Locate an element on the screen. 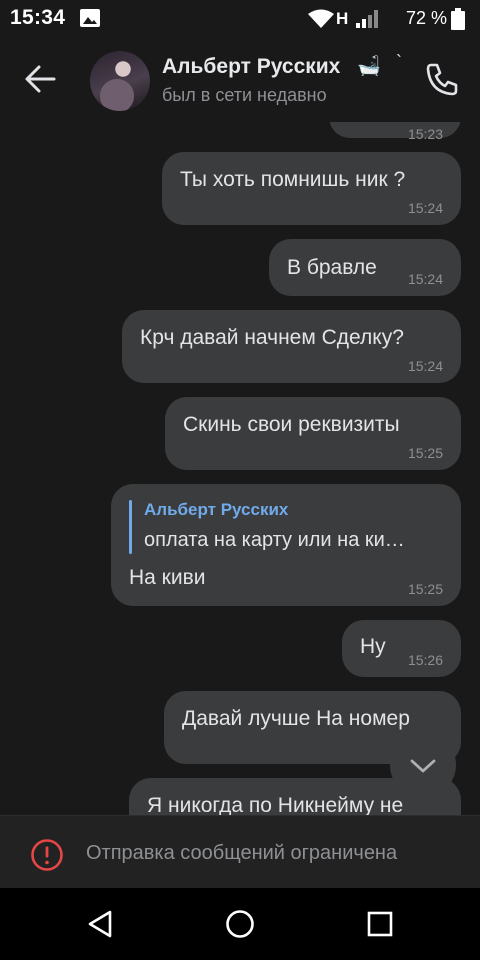 The height and width of the screenshot is (960, 480). message-bubble: В бравле 15:24 is located at coordinates (365, 267).